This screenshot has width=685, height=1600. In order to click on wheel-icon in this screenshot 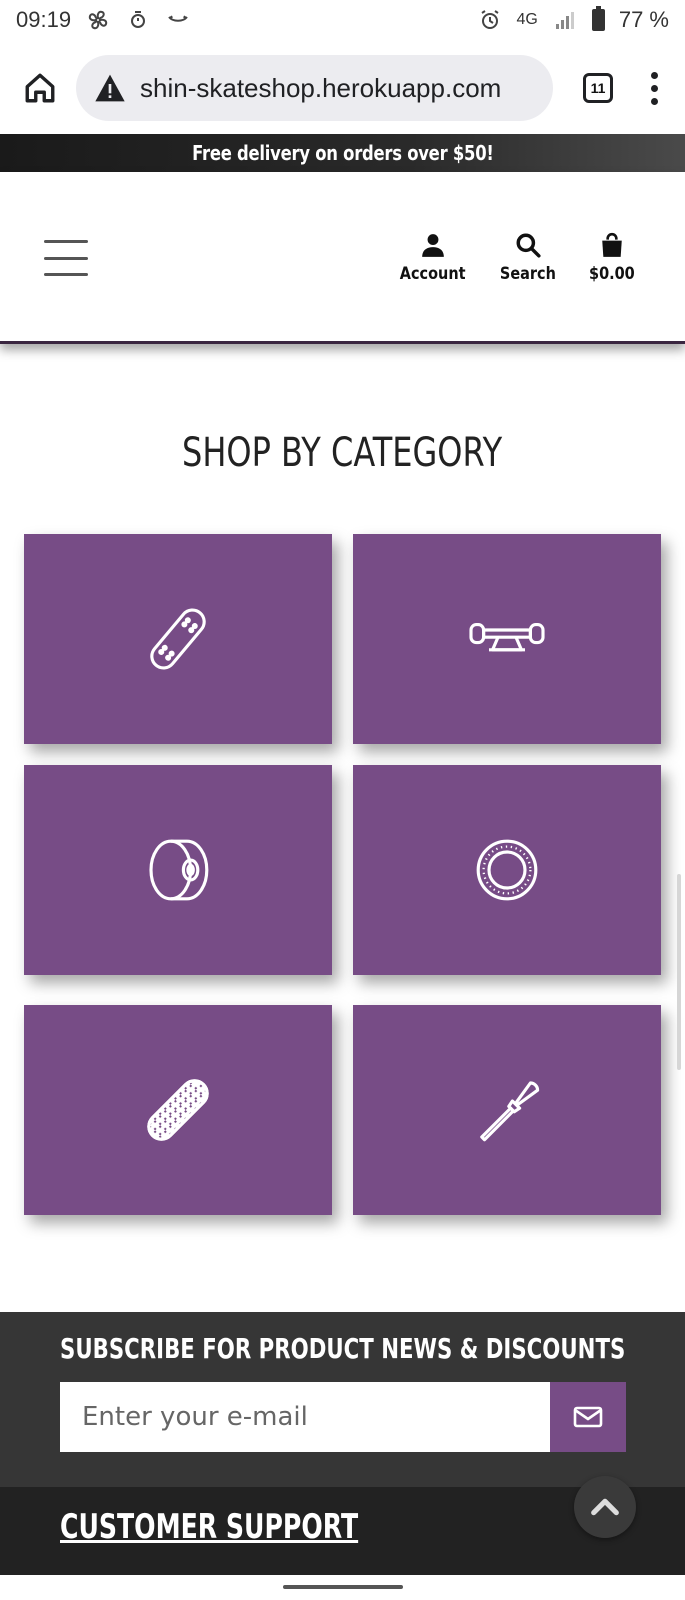, I will do `click(179, 870)`.